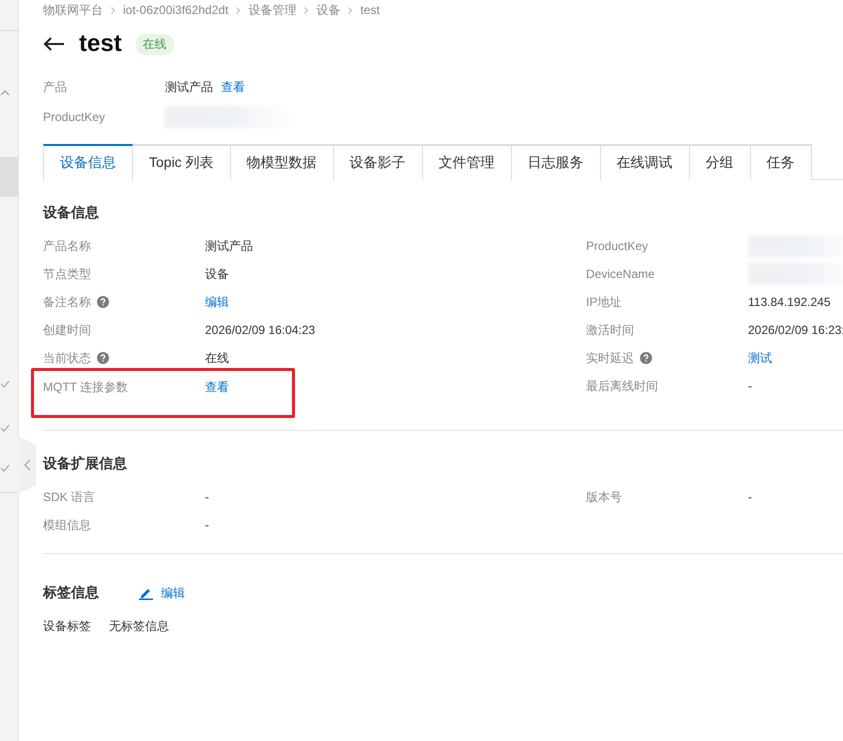  Describe the element at coordinates (233, 87) in the screenshot. I see `view-link: 查看` at that location.